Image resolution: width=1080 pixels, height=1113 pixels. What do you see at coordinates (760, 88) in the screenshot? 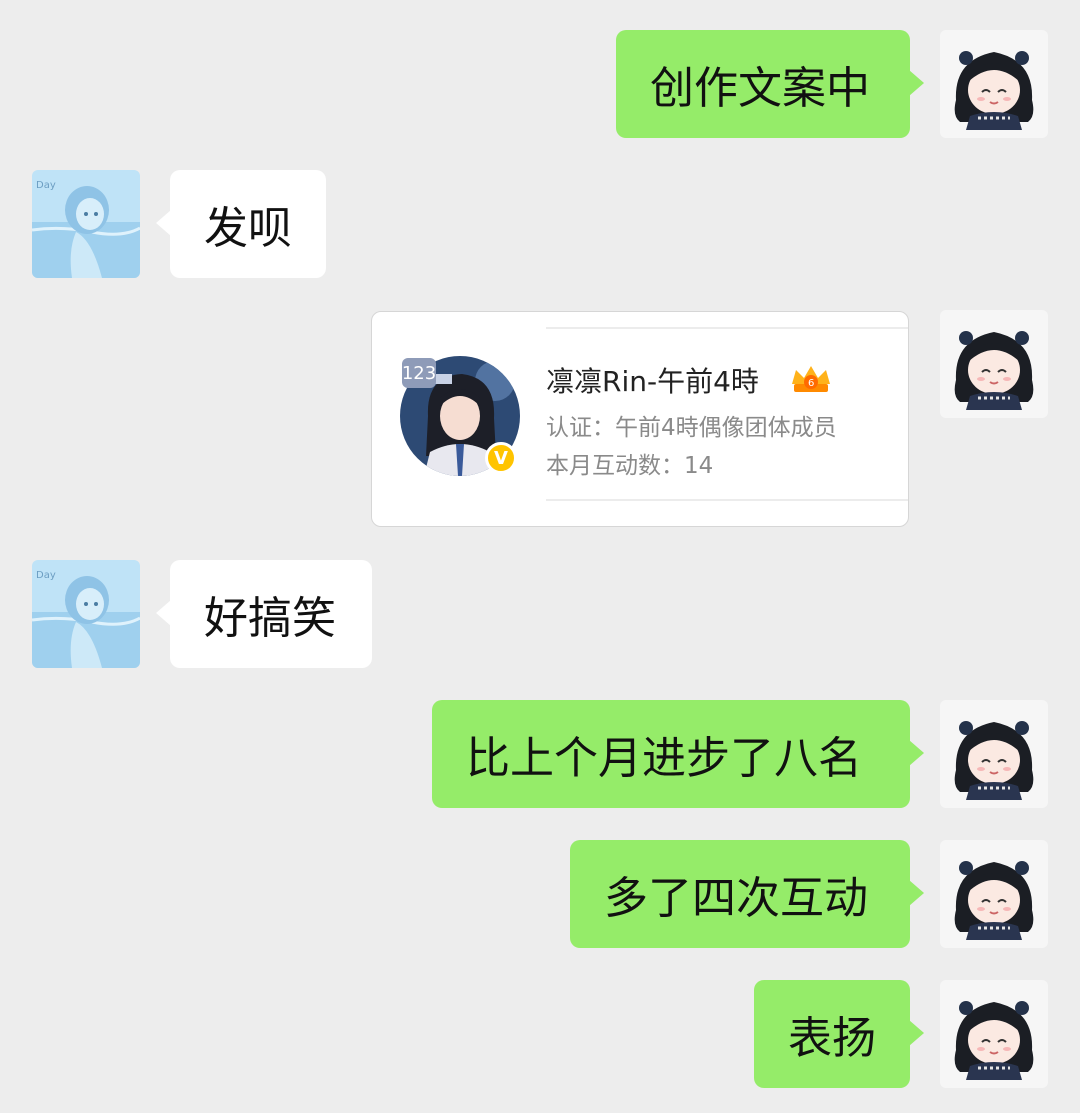
I see `message-text: 创作文案中` at bounding box center [760, 88].